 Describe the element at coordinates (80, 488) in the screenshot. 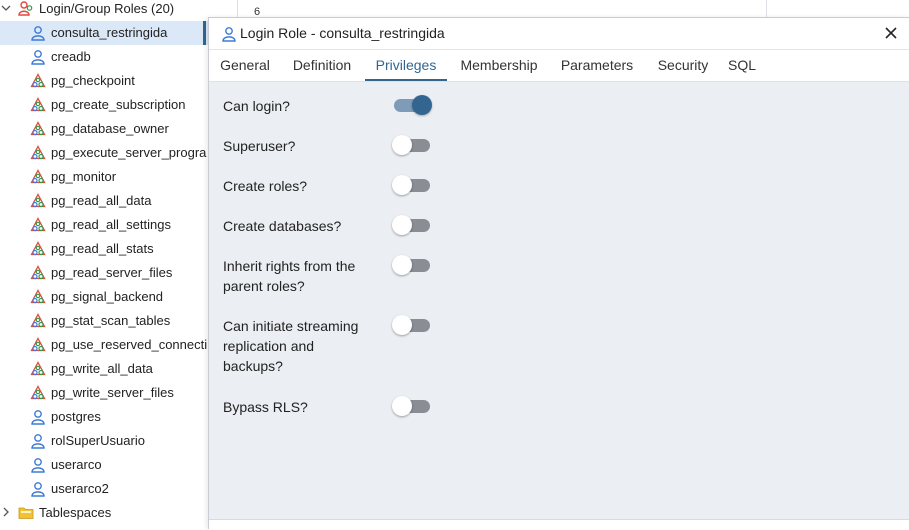

I see `tree-item-label: userarco2` at that location.